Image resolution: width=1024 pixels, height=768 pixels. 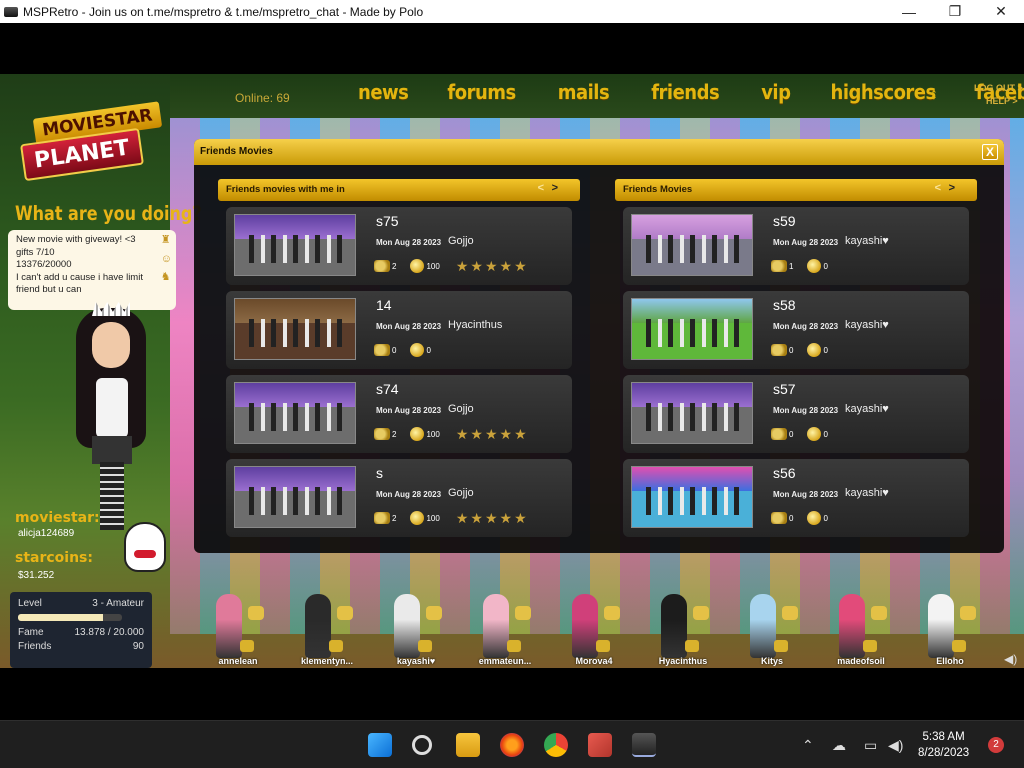 I want to click on nav-forums: forums, so click(x=481, y=92).